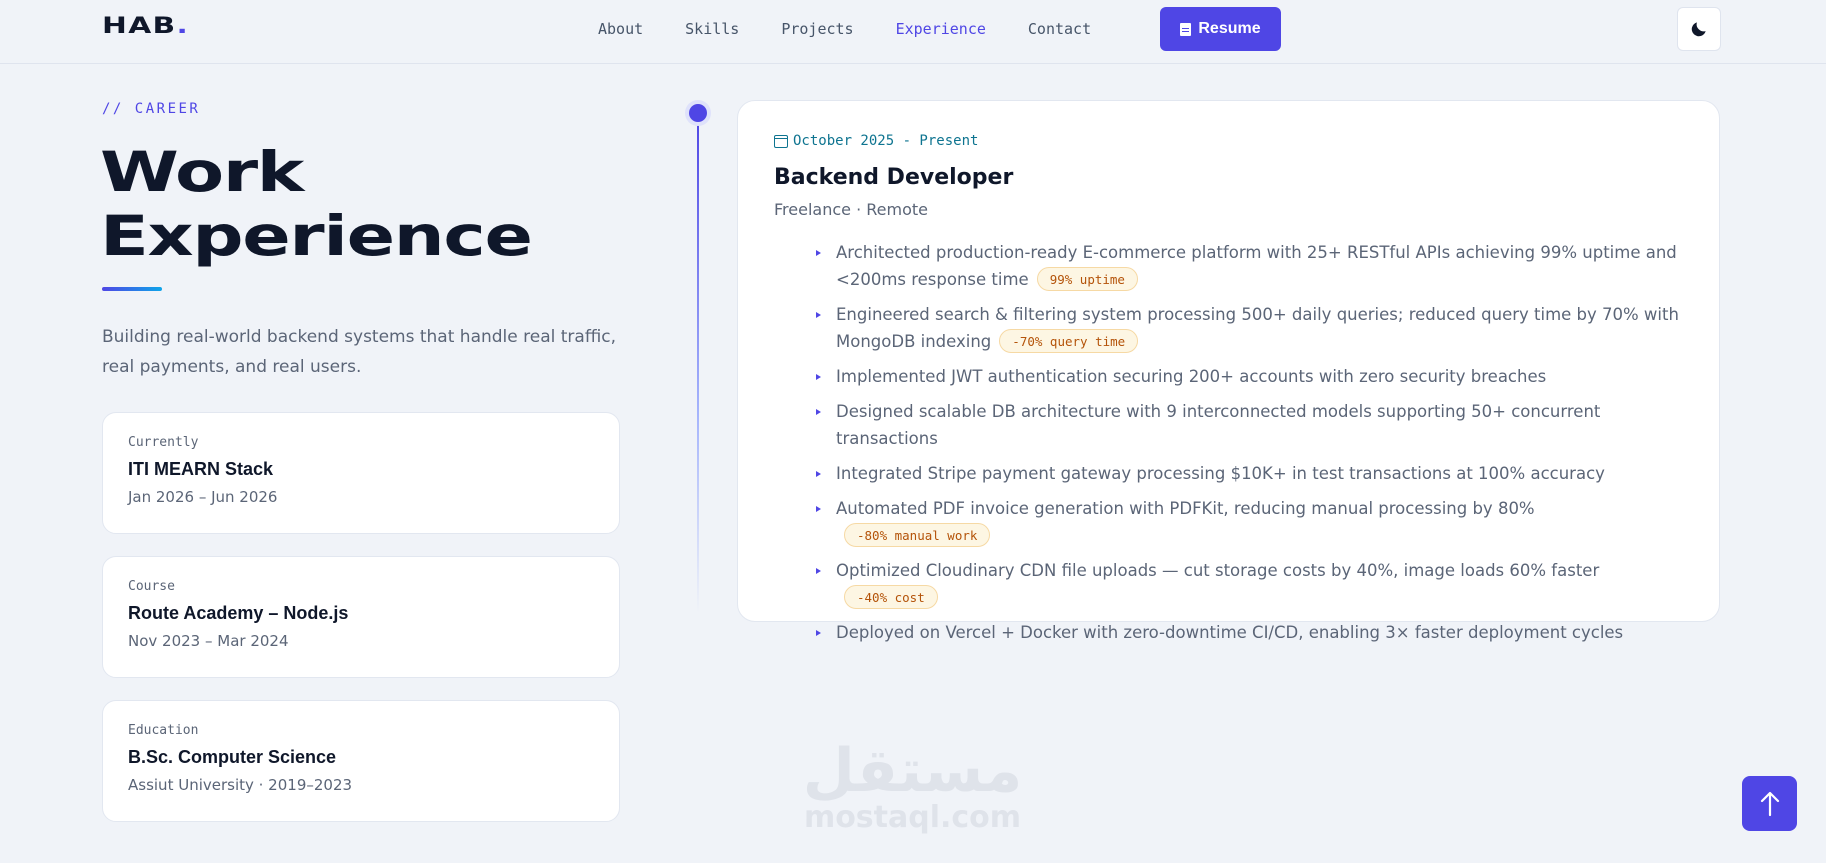  I want to click on file-icon, so click(1186, 29).